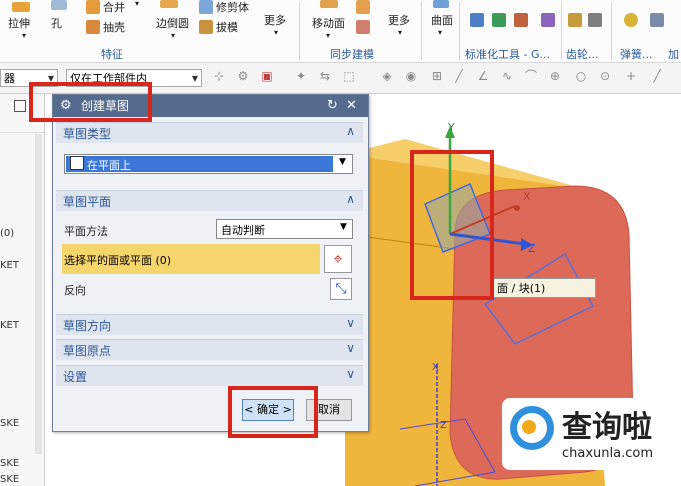  What do you see at coordinates (114, 7) in the screenshot?
I see `unite-button: 合并` at bounding box center [114, 7].